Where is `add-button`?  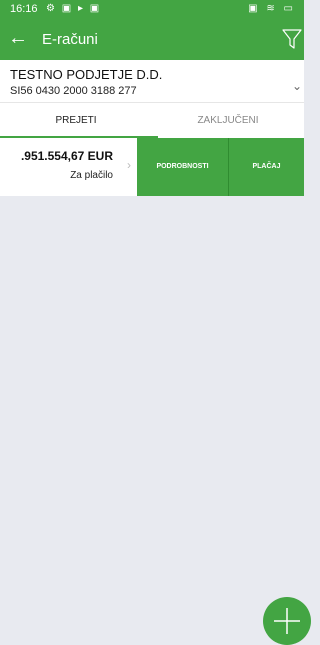 add-button is located at coordinates (287, 621).